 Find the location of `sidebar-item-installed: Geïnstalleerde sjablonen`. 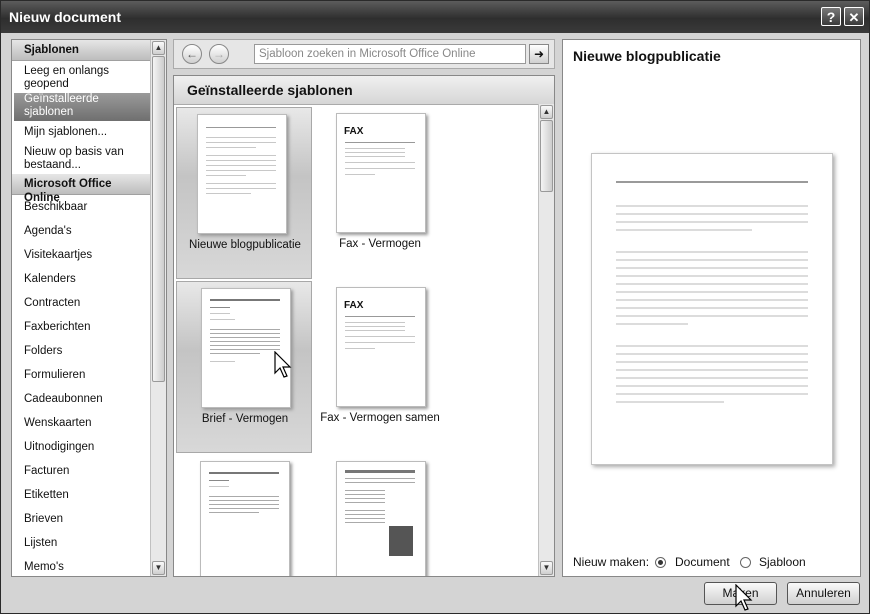

sidebar-item-installed: Geïnstalleerde sjablonen is located at coordinates (82, 107).